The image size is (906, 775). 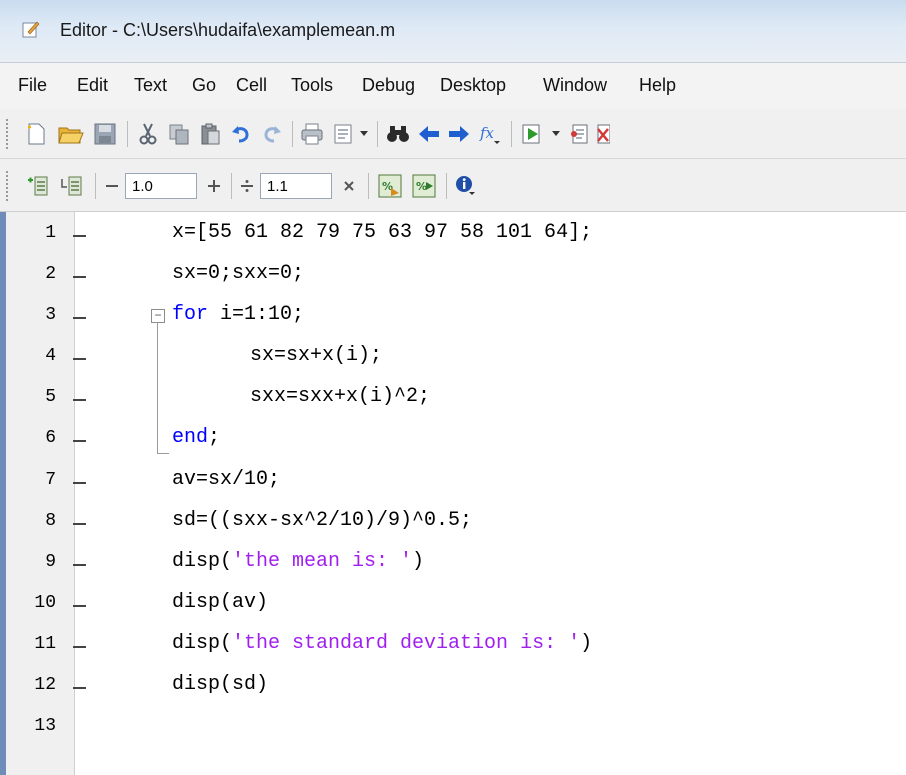 What do you see at coordinates (322, 520) in the screenshot?
I see `code-line-8: sd=((sxx-sx^2/10)/9)^0.5;` at bounding box center [322, 520].